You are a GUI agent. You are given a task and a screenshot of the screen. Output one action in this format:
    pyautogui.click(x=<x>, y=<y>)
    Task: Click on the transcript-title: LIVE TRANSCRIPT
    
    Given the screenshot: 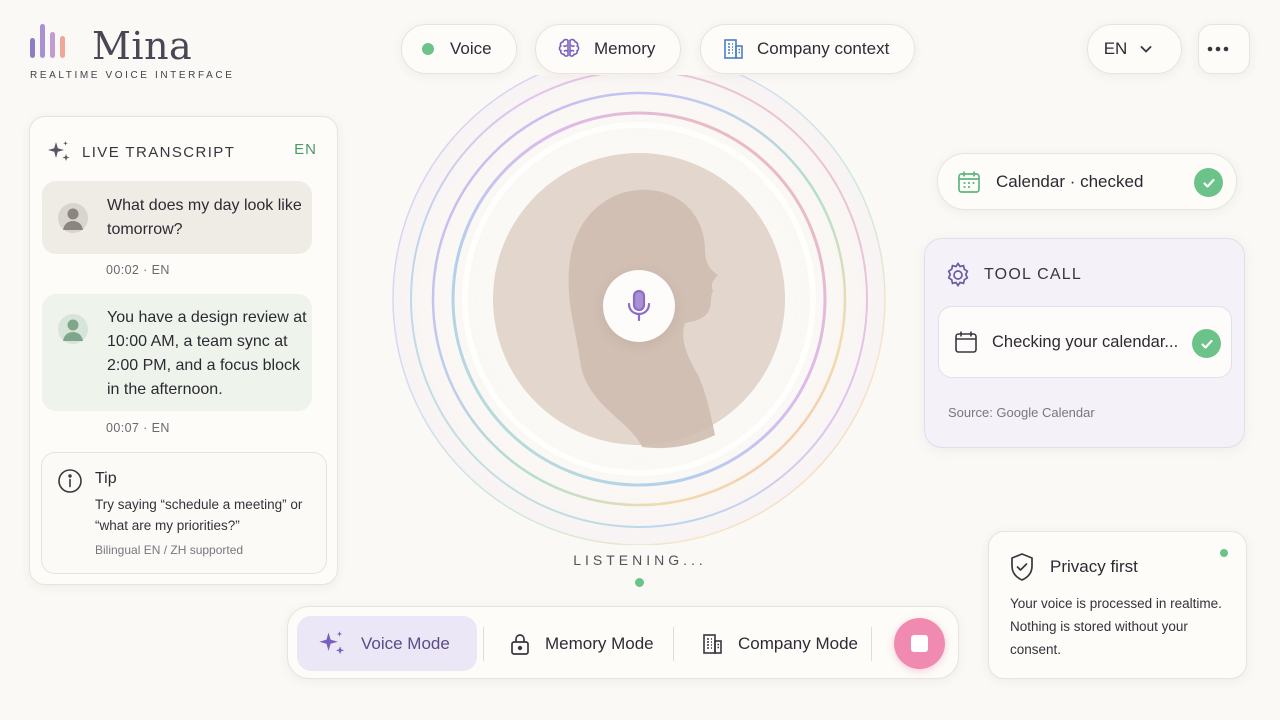 What is the action you would take?
    pyautogui.click(x=159, y=152)
    